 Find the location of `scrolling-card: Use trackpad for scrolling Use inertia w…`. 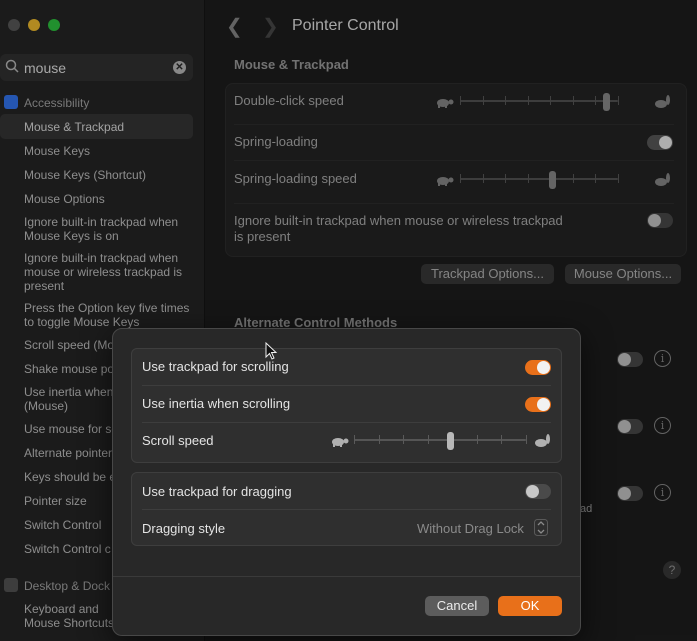

scrolling-card: Use trackpad for scrolling Use inertia w… is located at coordinates (346, 405).